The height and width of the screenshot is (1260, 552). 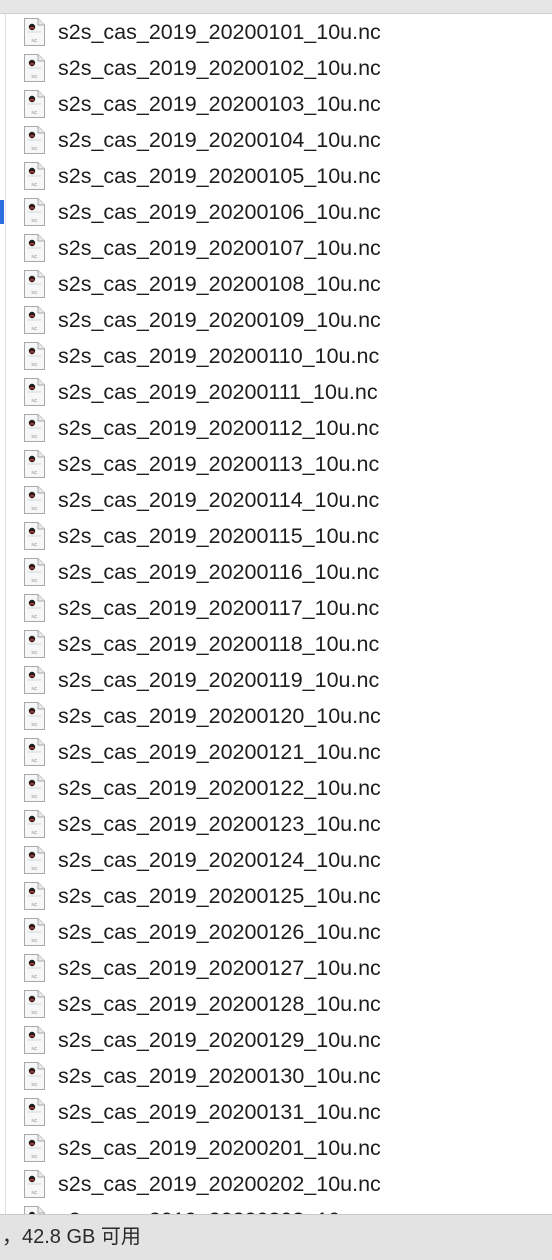 What do you see at coordinates (219, 1208) in the screenshot?
I see `file-name: s2s_cas_2019_20200203_10u.nc` at bounding box center [219, 1208].